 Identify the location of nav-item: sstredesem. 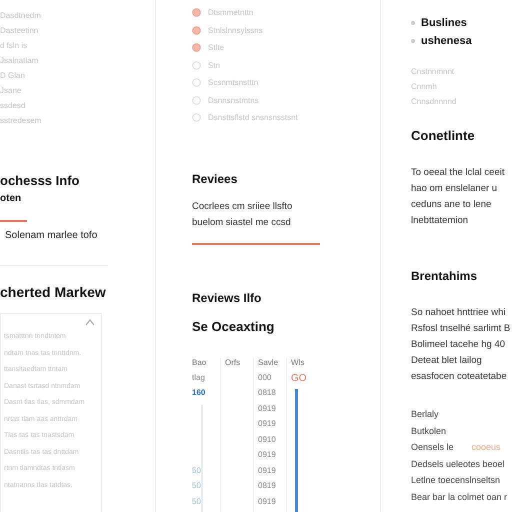
(77, 120).